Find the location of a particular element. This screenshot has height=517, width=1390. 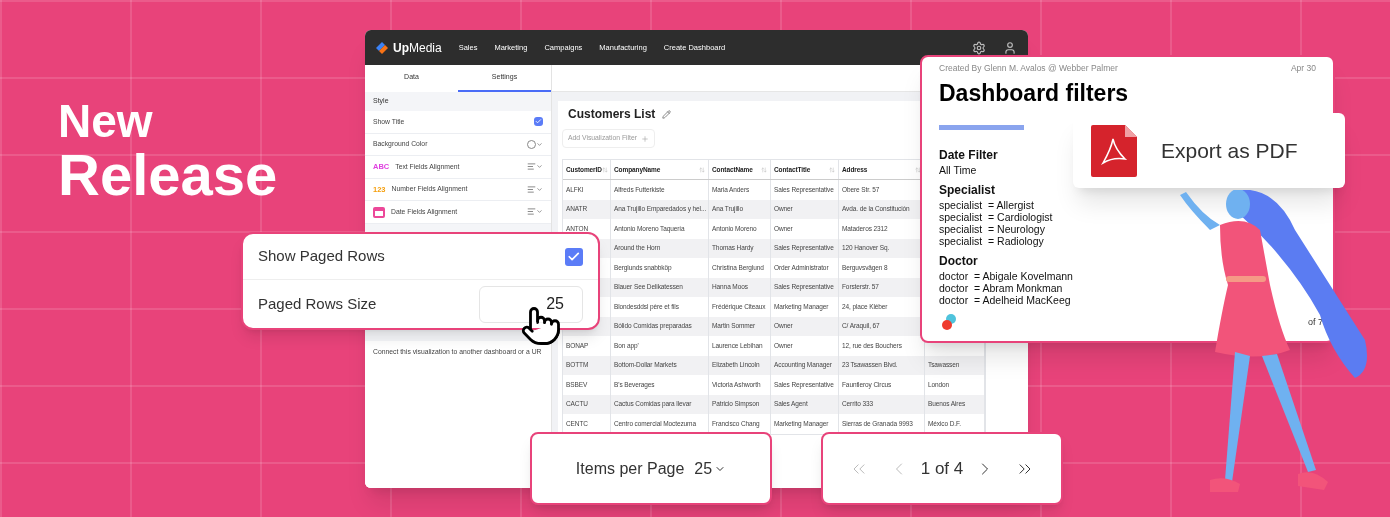

report-title: Dashboard filters is located at coordinates (1034, 93).